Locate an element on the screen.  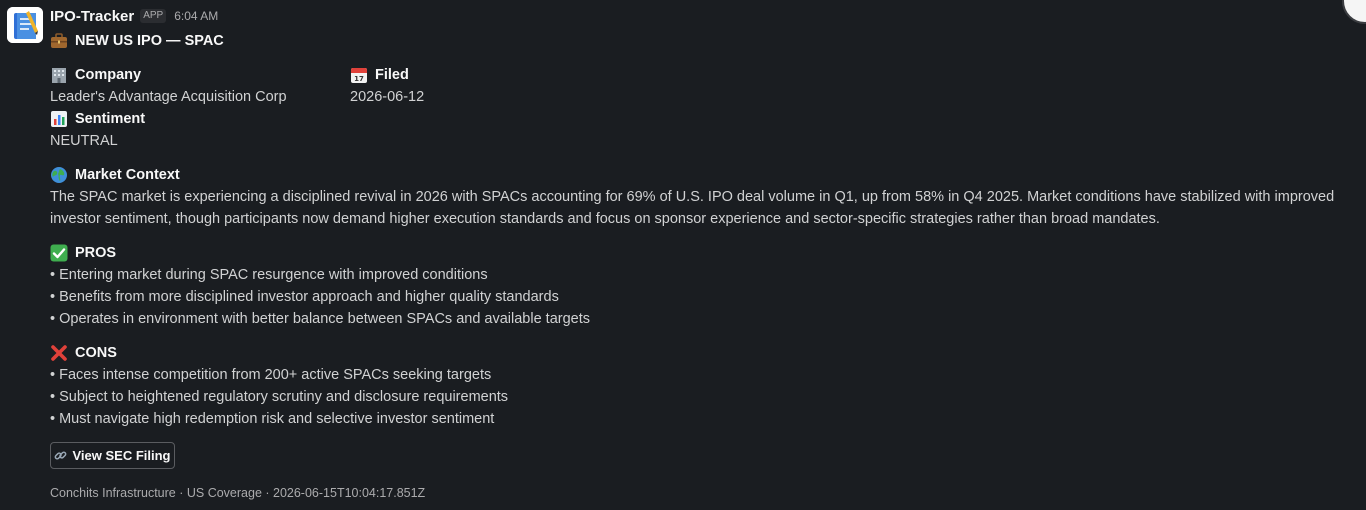
market-context-label-row: Market Context is located at coordinates (115, 175).